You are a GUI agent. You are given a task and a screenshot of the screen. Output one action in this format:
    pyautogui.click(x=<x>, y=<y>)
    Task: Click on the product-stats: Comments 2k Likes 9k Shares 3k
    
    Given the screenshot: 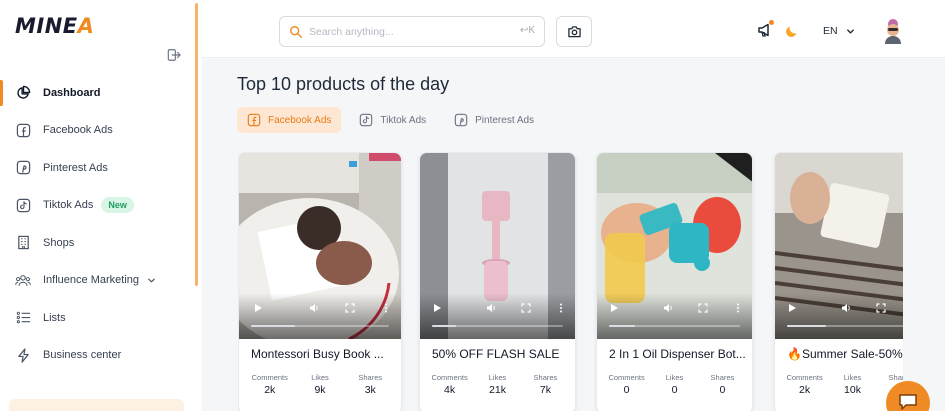 What is the action you would take?
    pyautogui.click(x=320, y=384)
    